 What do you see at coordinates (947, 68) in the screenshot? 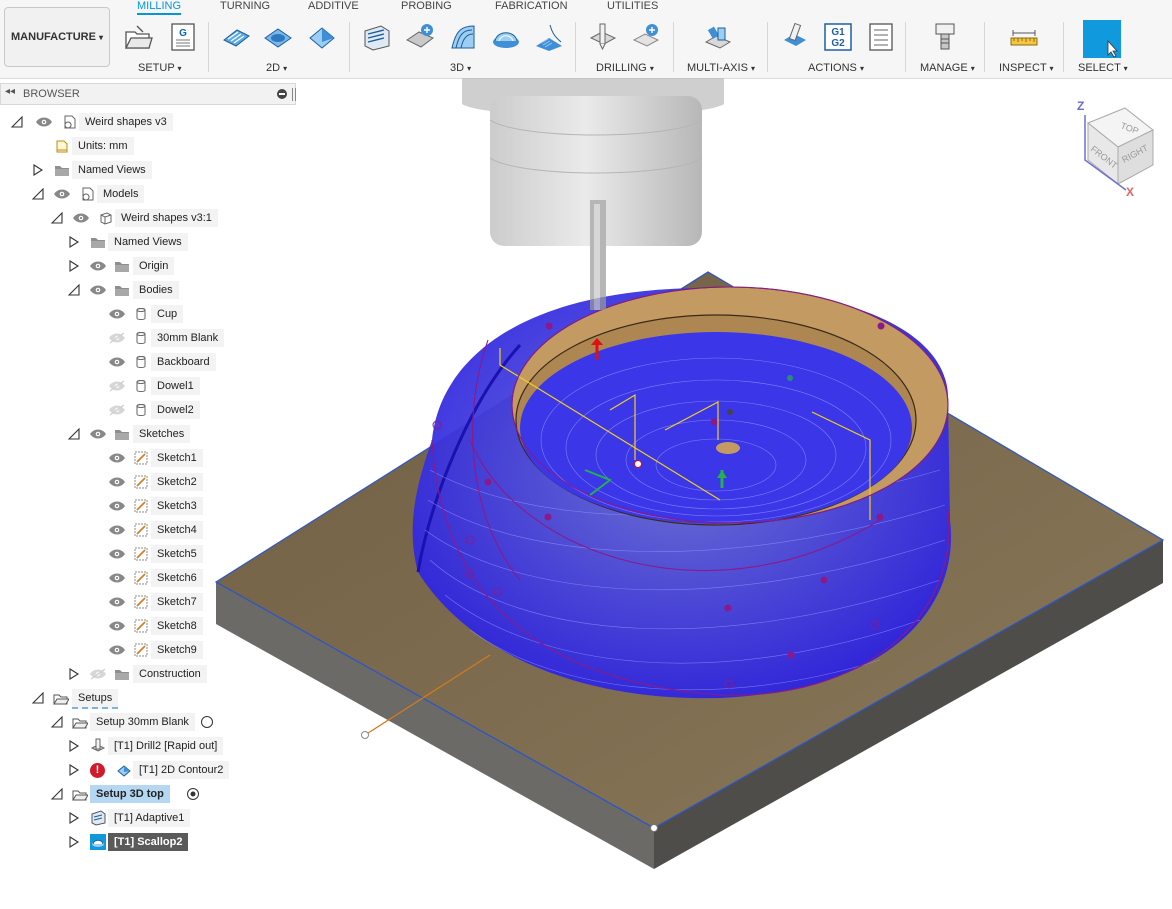
I see `group-manage-label: MANAGE ▾` at bounding box center [947, 68].